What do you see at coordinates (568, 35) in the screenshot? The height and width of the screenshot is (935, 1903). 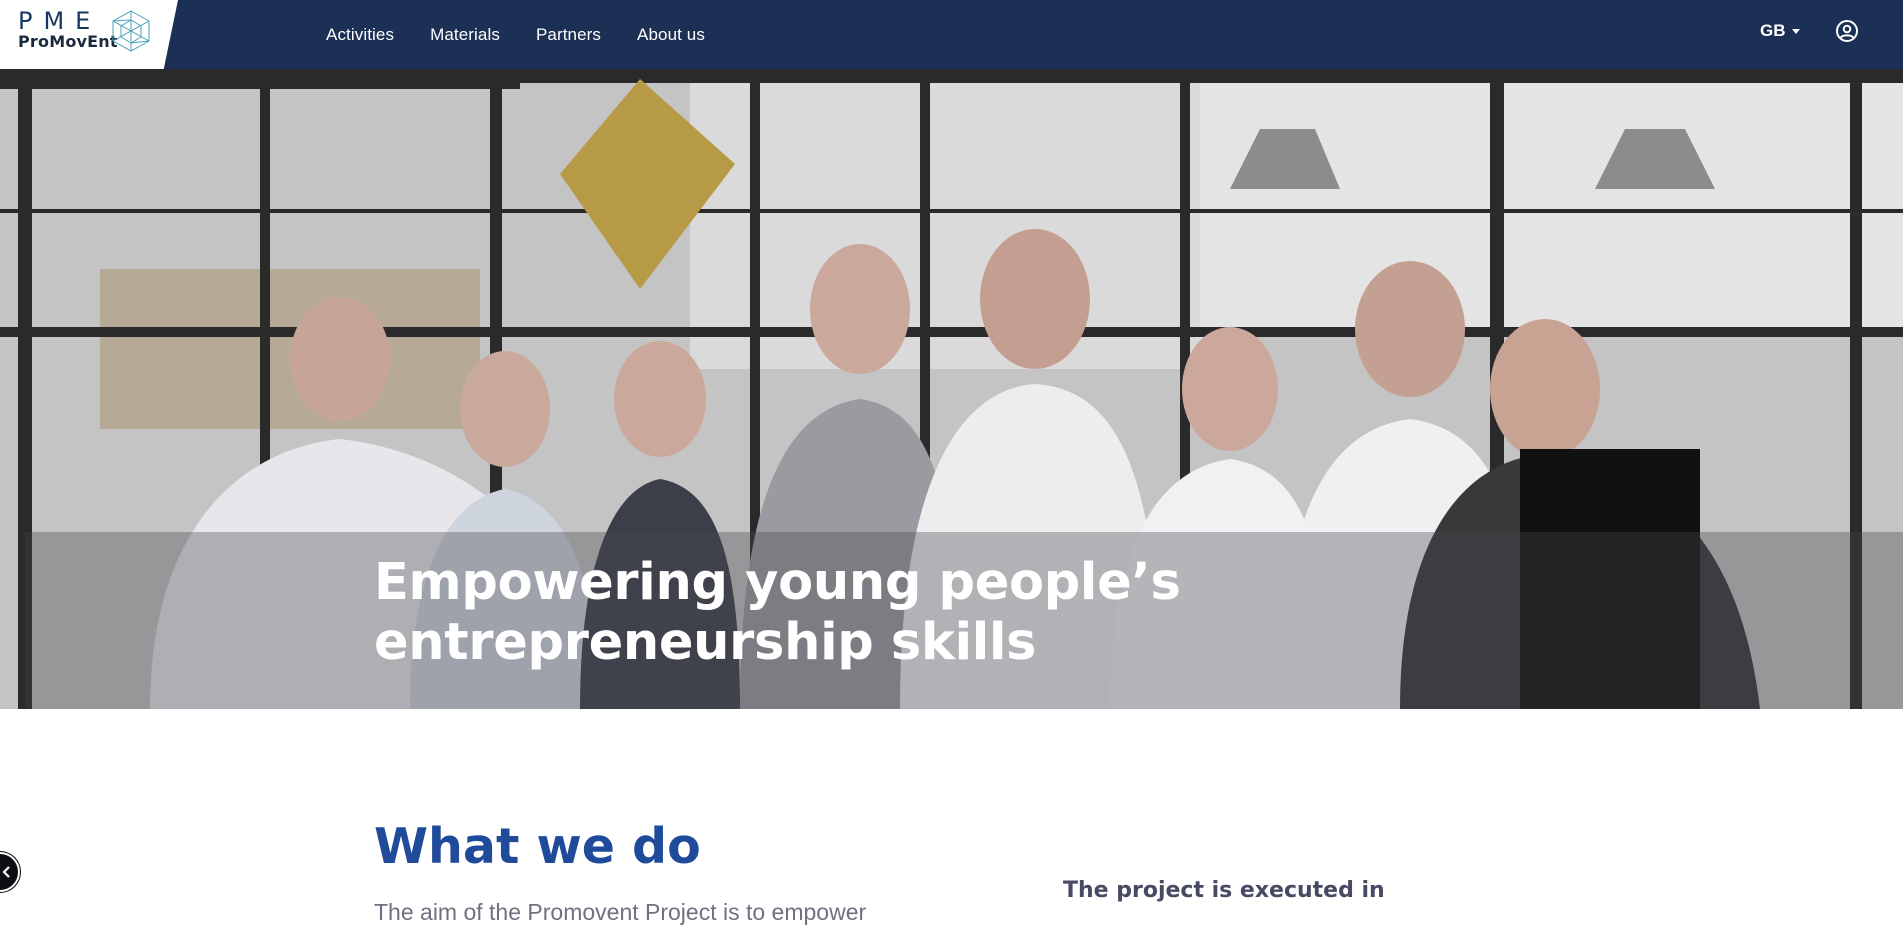 I see `nav-partners: Partners` at bounding box center [568, 35].